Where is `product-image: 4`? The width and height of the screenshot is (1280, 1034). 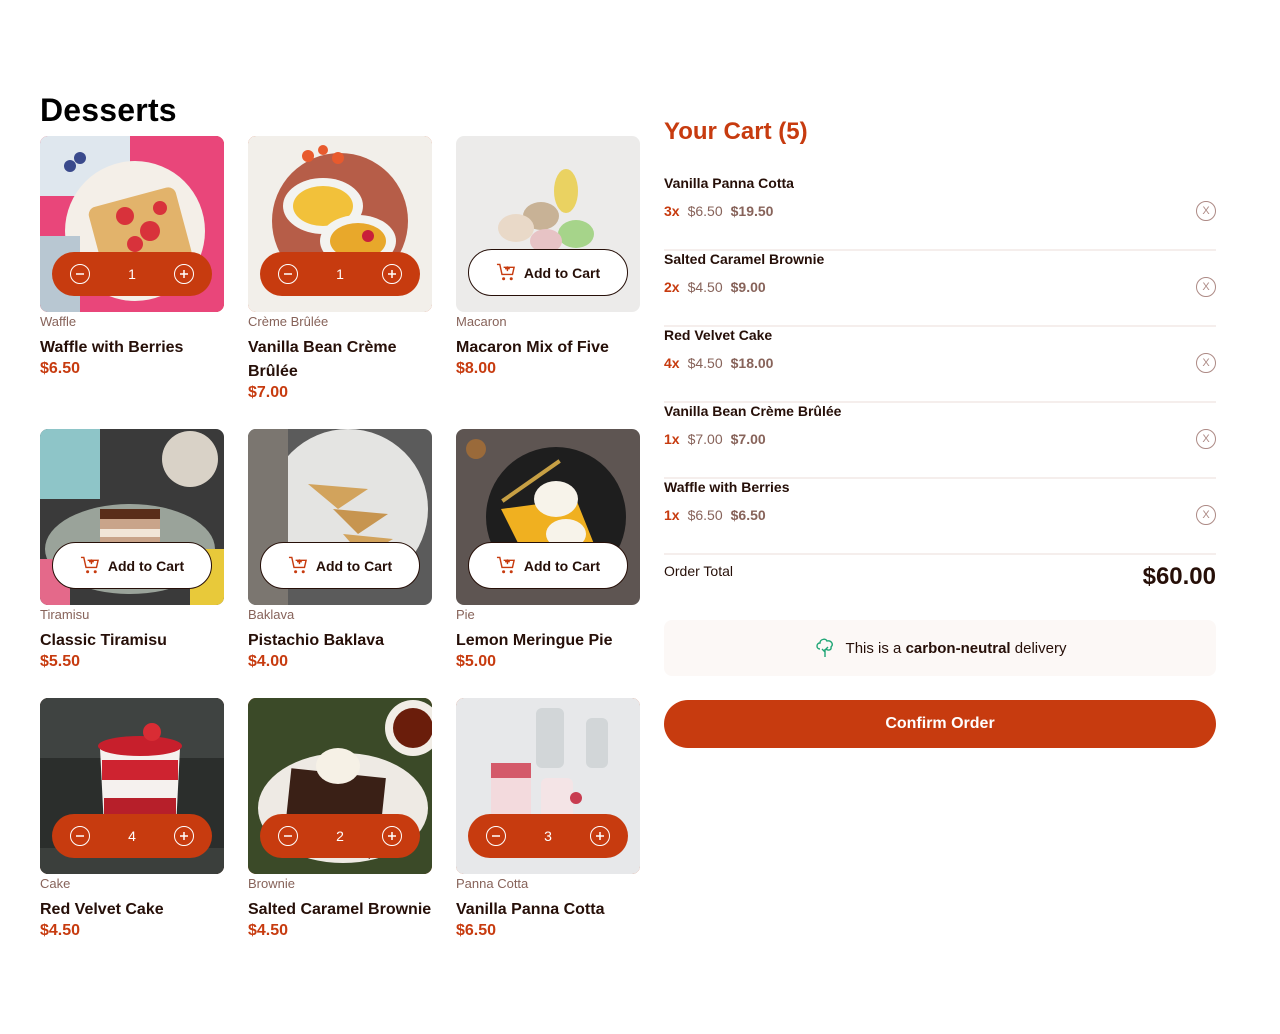
product-image: 4 is located at coordinates (132, 786).